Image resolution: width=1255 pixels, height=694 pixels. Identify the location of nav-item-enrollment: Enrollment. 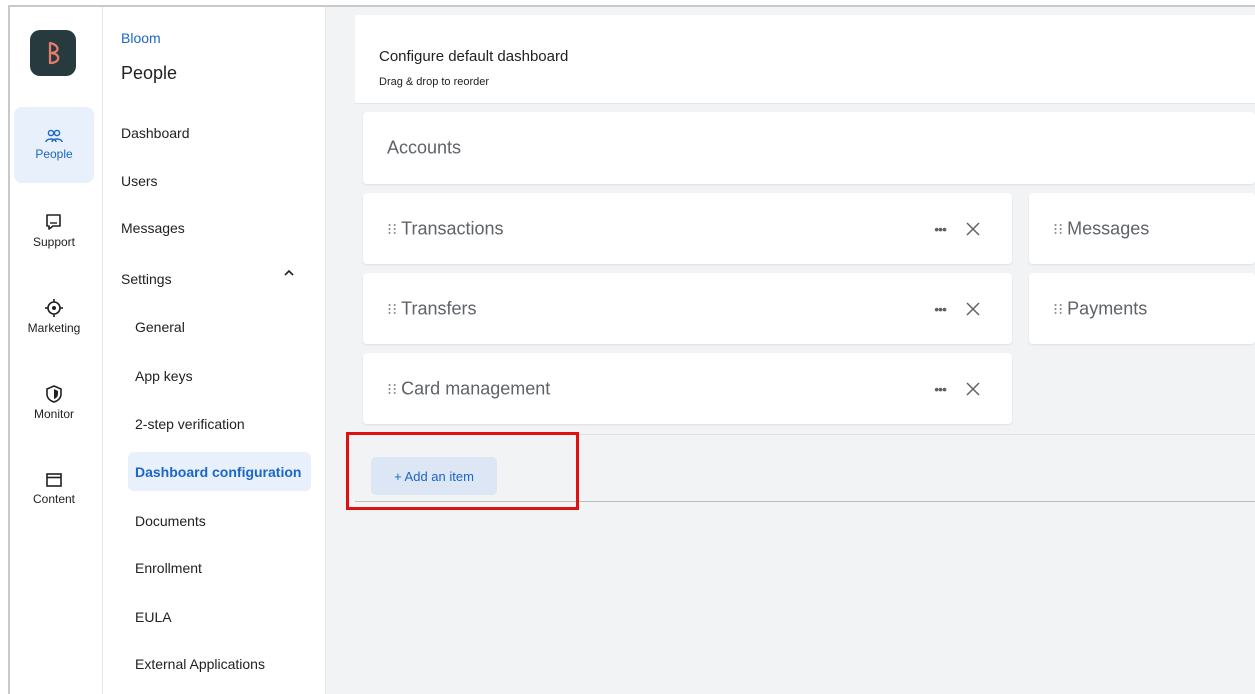
(168, 568).